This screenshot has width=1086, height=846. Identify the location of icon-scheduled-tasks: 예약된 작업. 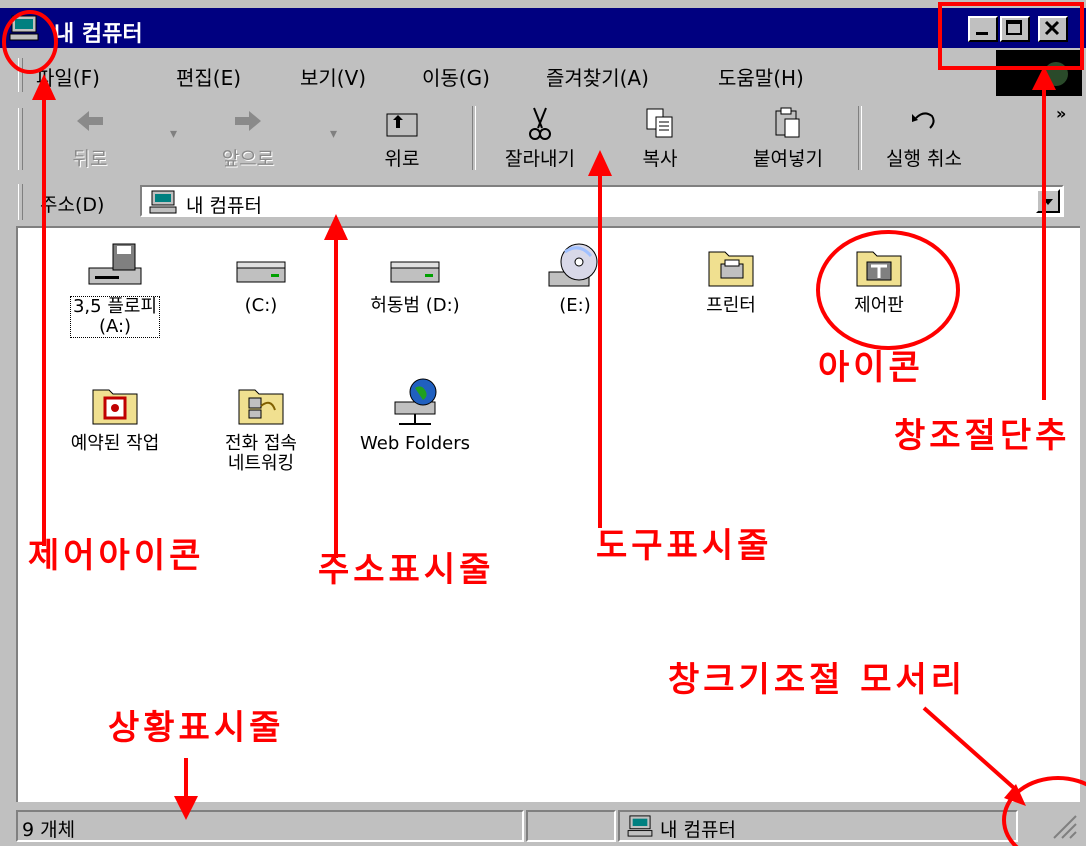
(115, 416).